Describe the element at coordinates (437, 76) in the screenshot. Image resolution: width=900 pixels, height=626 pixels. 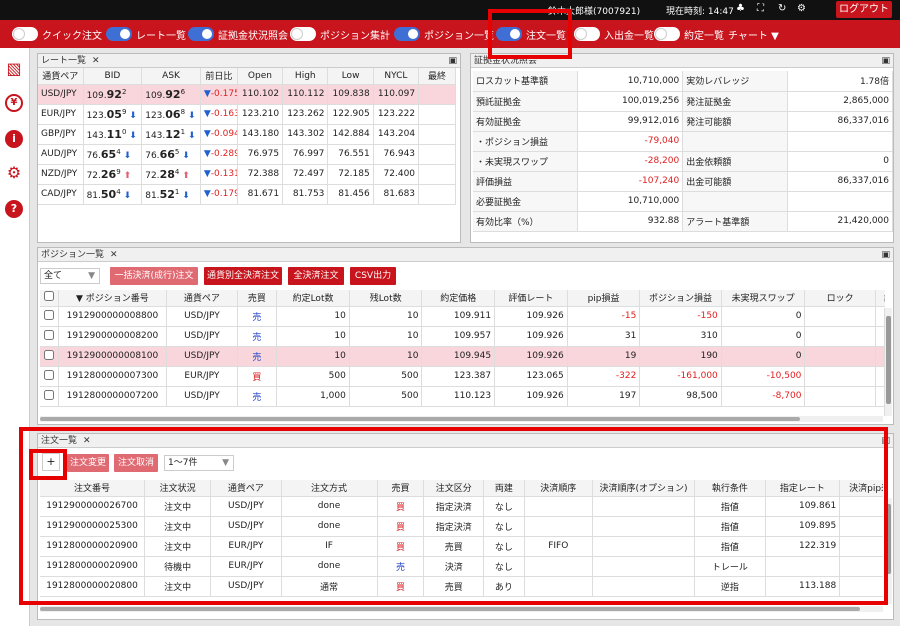
I see `rate-col-header: 最終` at that location.